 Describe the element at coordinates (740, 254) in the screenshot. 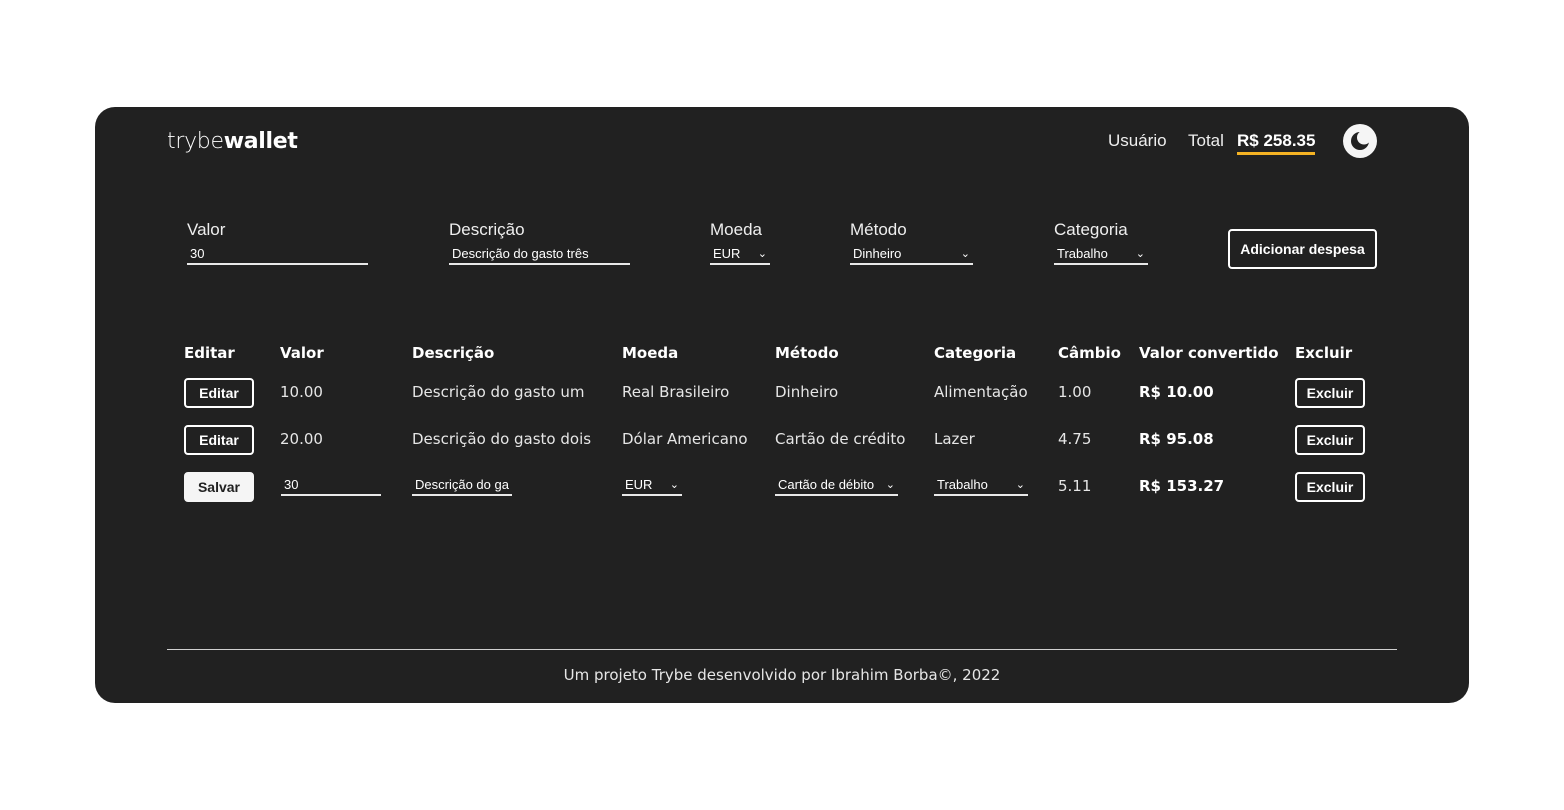

I see `moeda-select: EUR ⌄` at that location.